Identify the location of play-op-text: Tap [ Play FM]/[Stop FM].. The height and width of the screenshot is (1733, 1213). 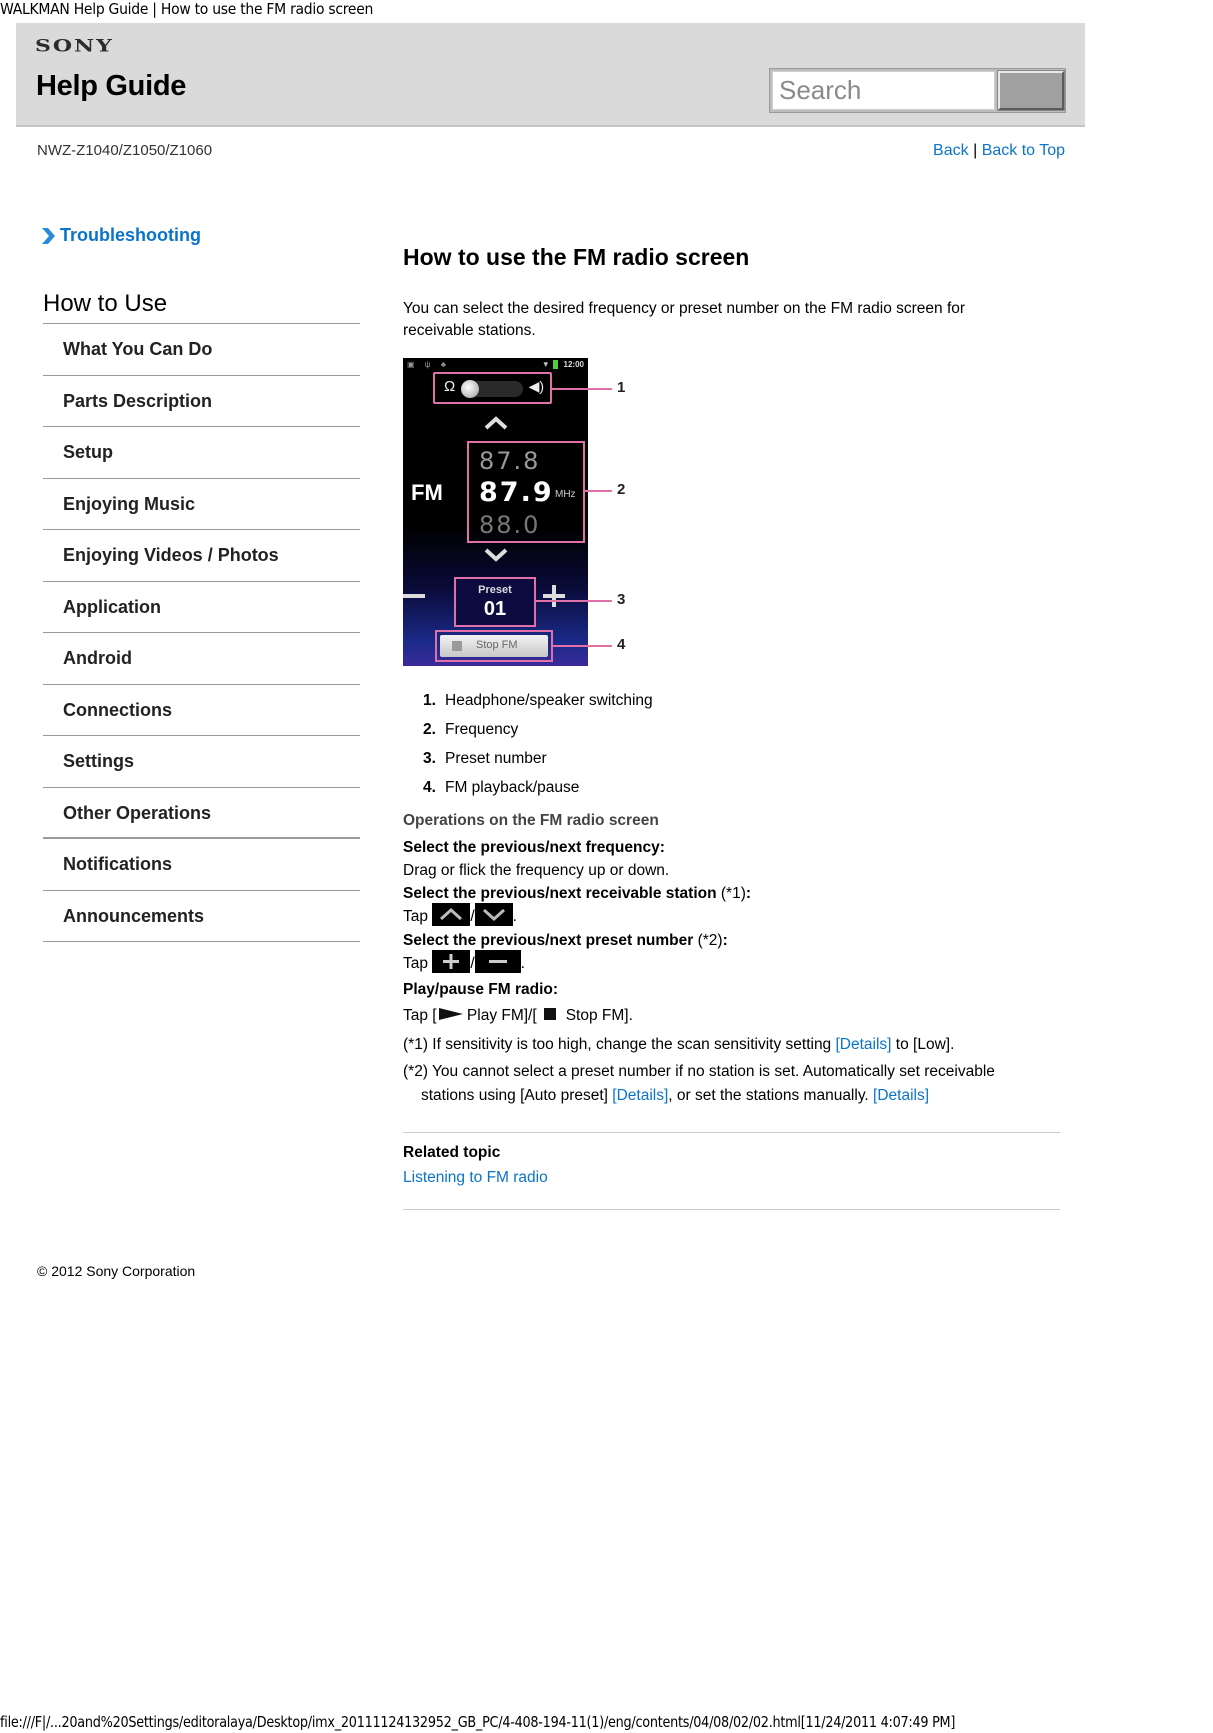
(518, 1015).